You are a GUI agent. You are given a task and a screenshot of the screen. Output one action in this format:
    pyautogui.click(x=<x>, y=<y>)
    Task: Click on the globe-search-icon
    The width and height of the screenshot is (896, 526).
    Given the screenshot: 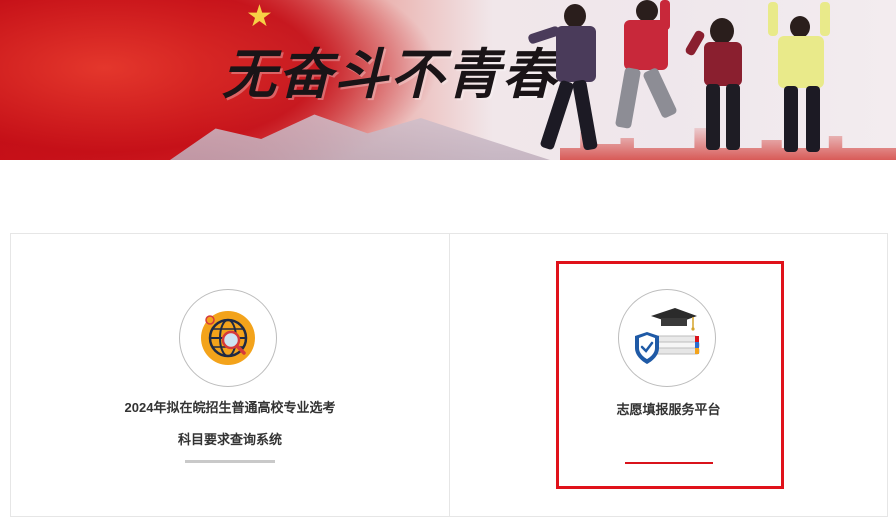 What is the action you would take?
    pyautogui.click(x=228, y=338)
    